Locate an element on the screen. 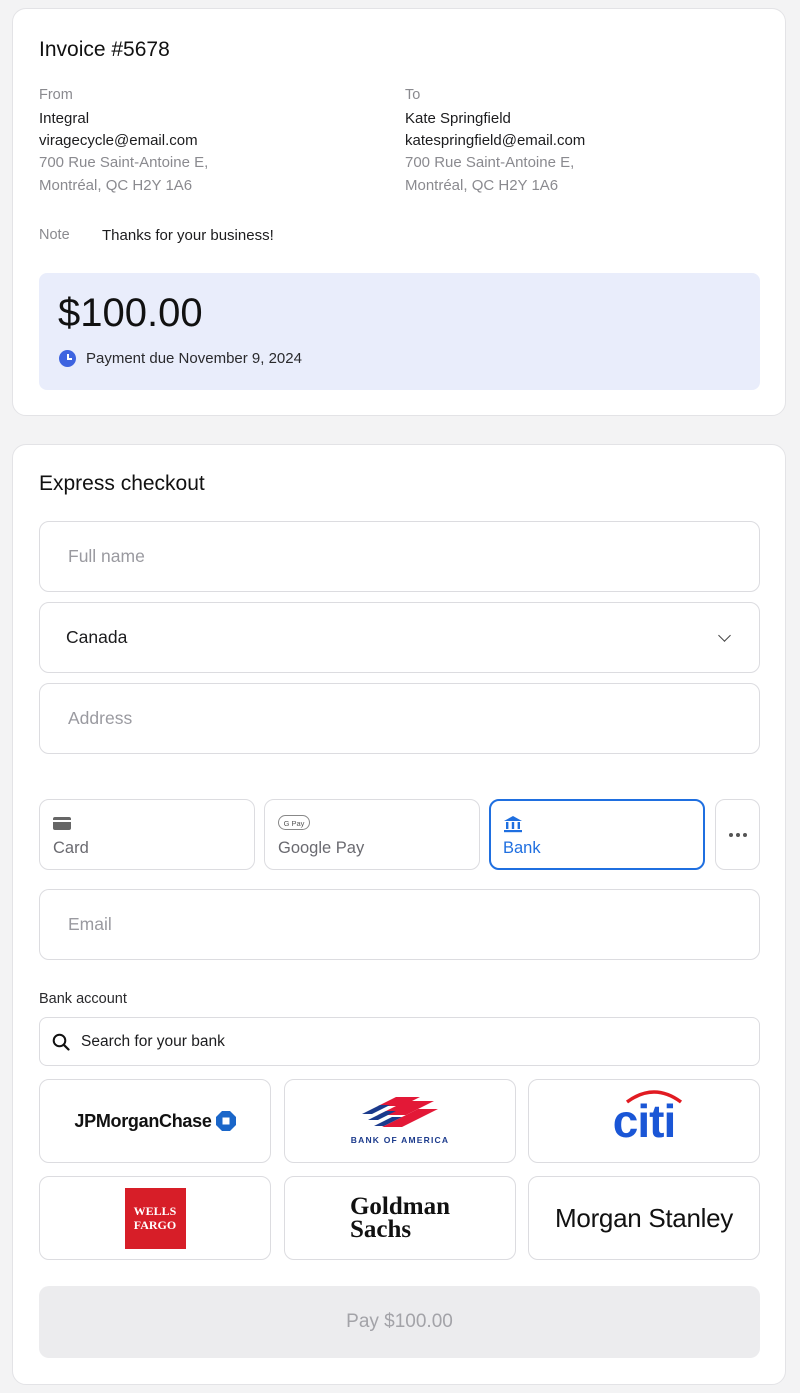 The width and height of the screenshot is (800, 1393). to-name: Kate Springfield is located at coordinates (458, 118).